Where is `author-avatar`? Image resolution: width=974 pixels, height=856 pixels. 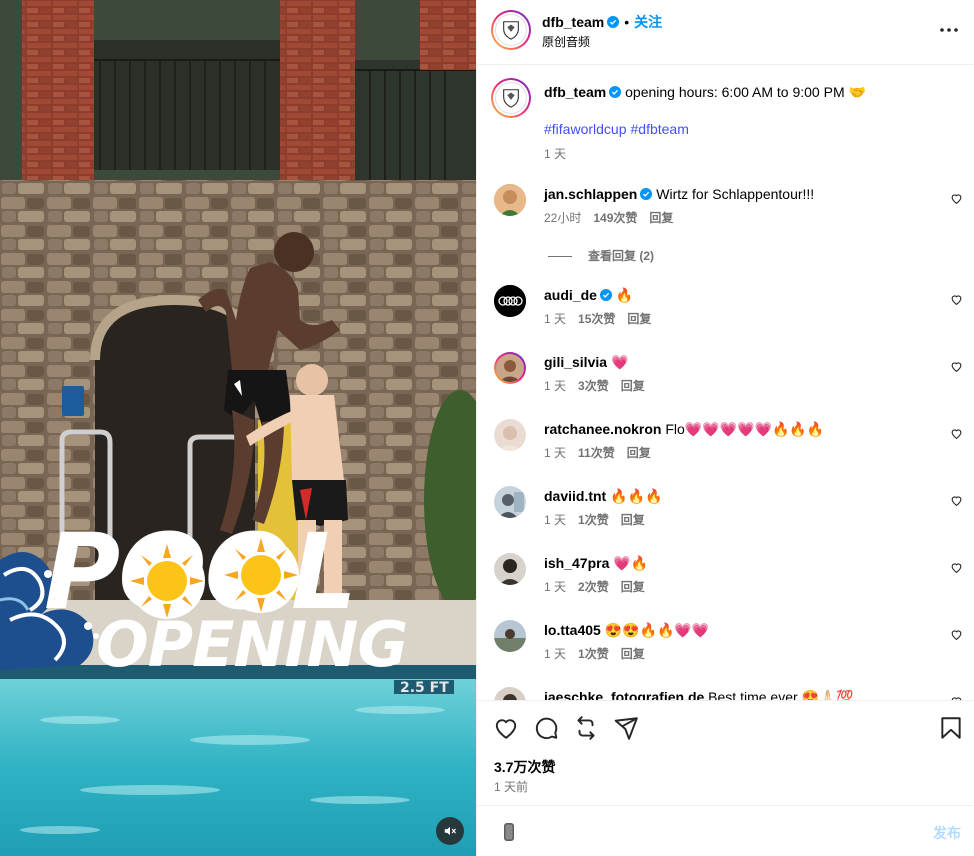 author-avatar is located at coordinates (511, 30).